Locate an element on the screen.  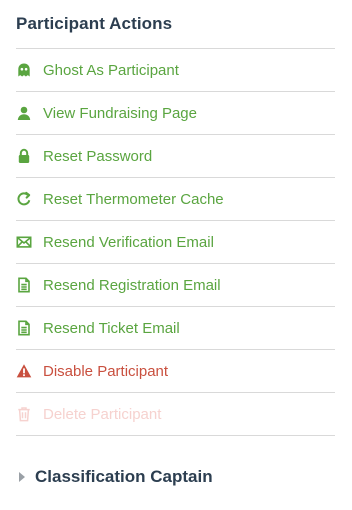
action-label: Reset Thermometer Cache is located at coordinates (133, 199).